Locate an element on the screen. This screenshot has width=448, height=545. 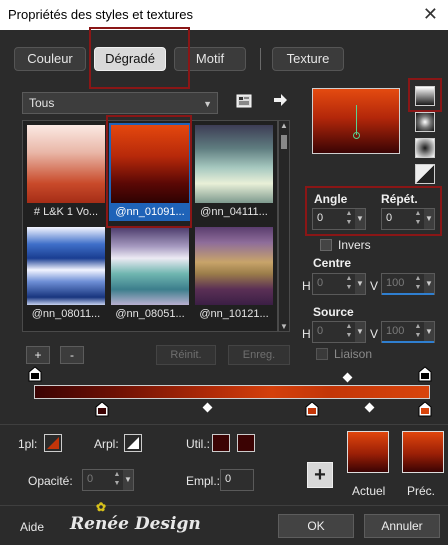
gradient-preview is located at coordinates (356, 121).